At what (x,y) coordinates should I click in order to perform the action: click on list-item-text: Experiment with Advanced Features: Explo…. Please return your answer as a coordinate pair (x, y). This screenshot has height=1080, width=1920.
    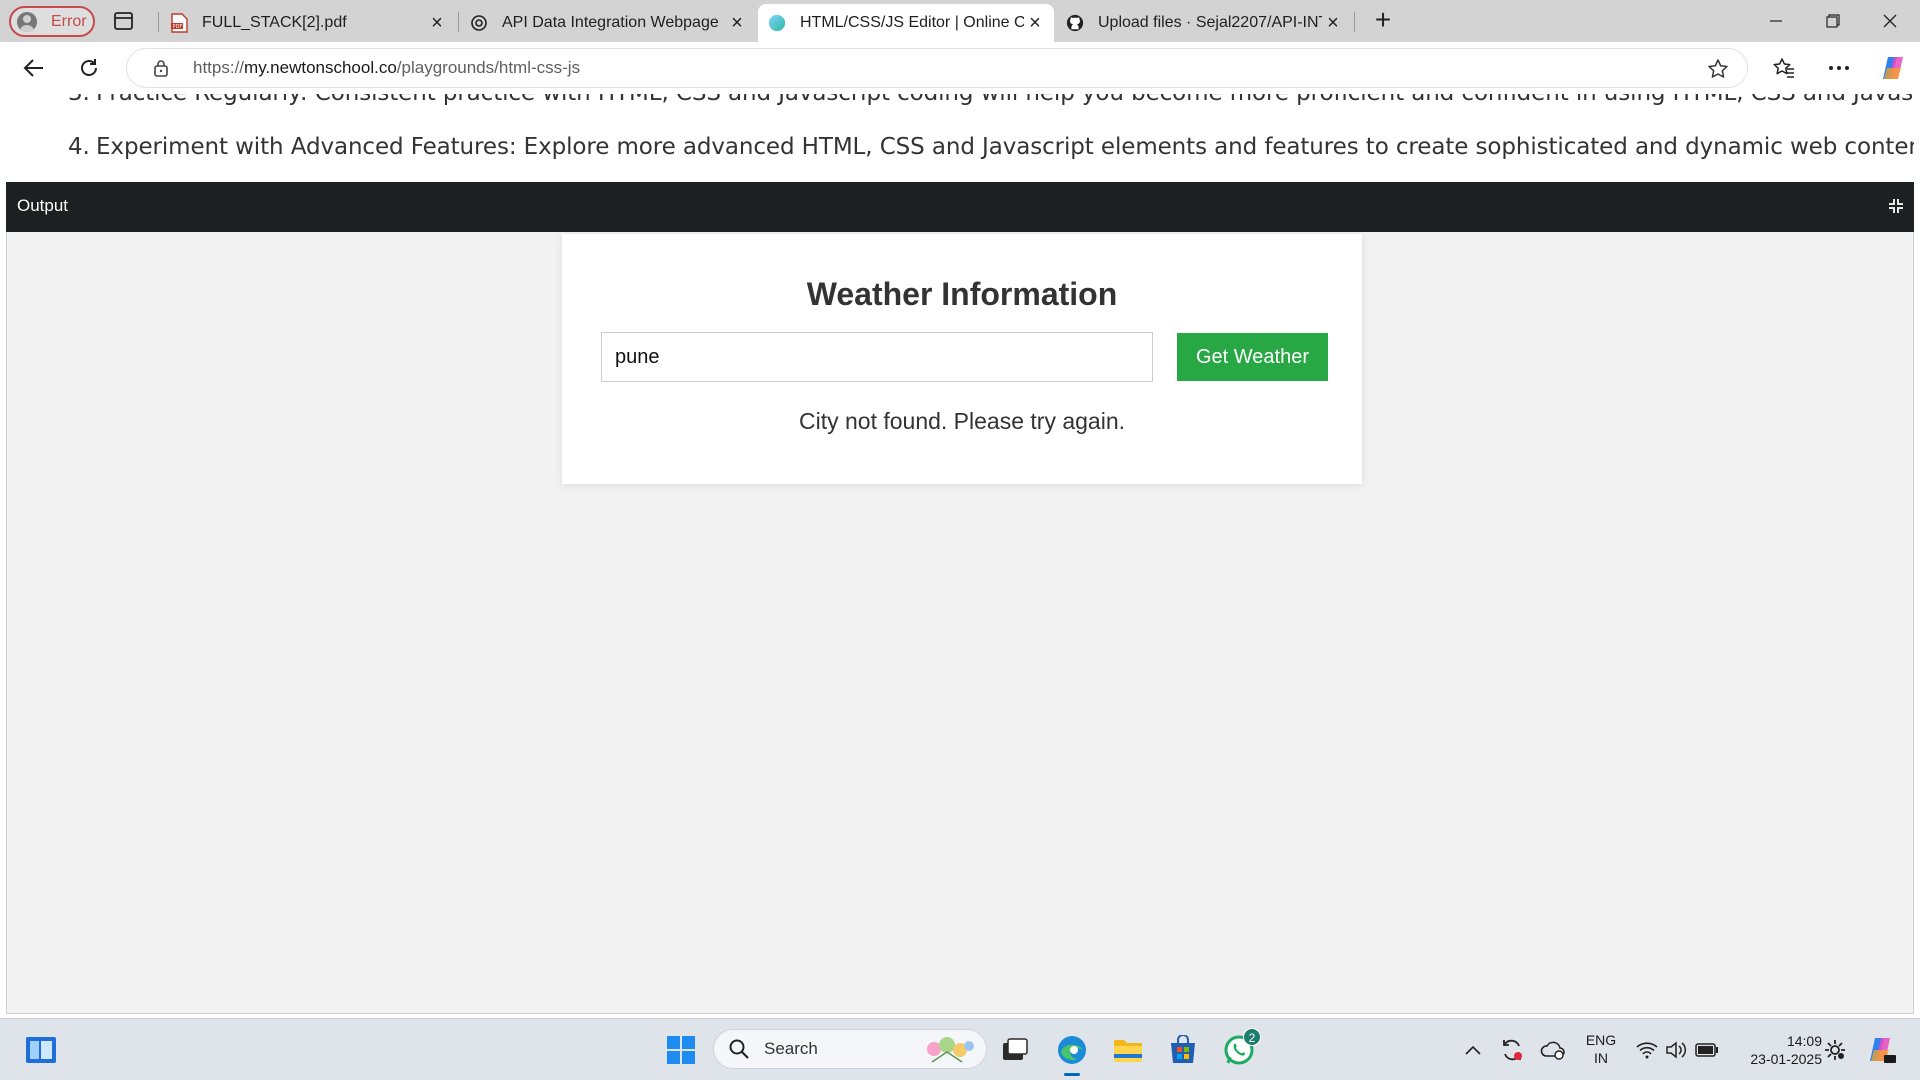
    Looking at the image, I should click on (1005, 147).